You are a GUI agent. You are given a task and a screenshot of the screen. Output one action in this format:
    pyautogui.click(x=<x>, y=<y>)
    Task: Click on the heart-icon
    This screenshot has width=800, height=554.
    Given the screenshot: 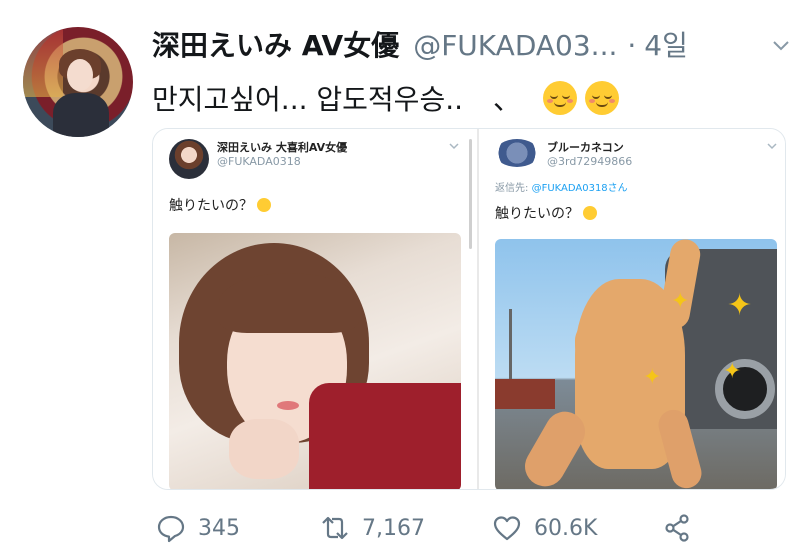 What is the action you would take?
    pyautogui.click(x=507, y=528)
    